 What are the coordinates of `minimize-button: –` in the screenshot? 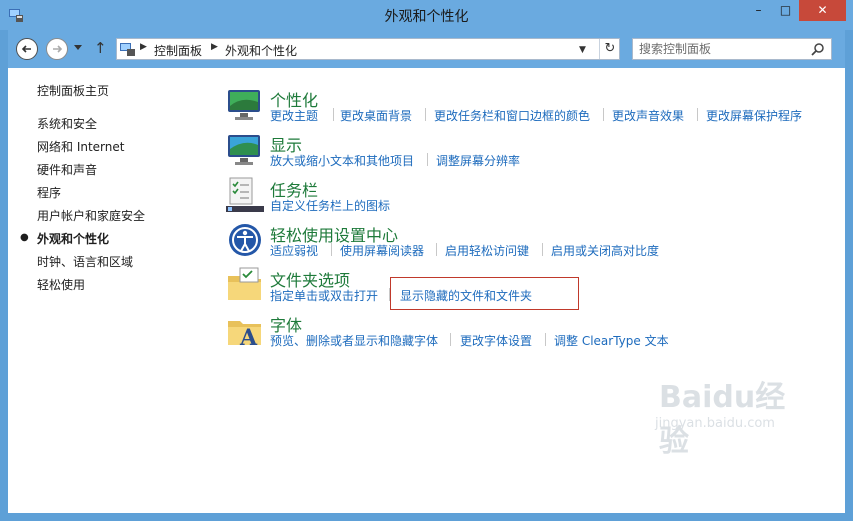 It's located at (758, 10).